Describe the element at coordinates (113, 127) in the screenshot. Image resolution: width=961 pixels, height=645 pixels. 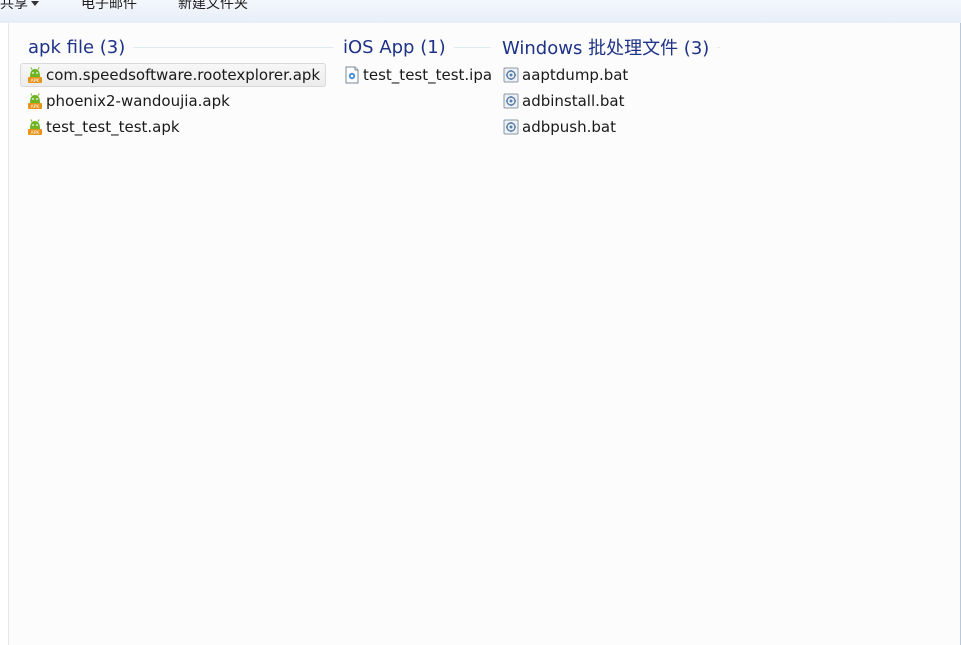
I see `file-name: test_test_test.apk` at that location.